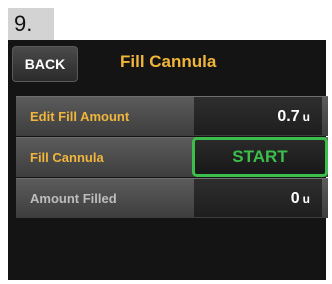 The height and width of the screenshot is (284, 332). What do you see at coordinates (45, 64) in the screenshot?
I see `back-button: BACK` at bounding box center [45, 64].